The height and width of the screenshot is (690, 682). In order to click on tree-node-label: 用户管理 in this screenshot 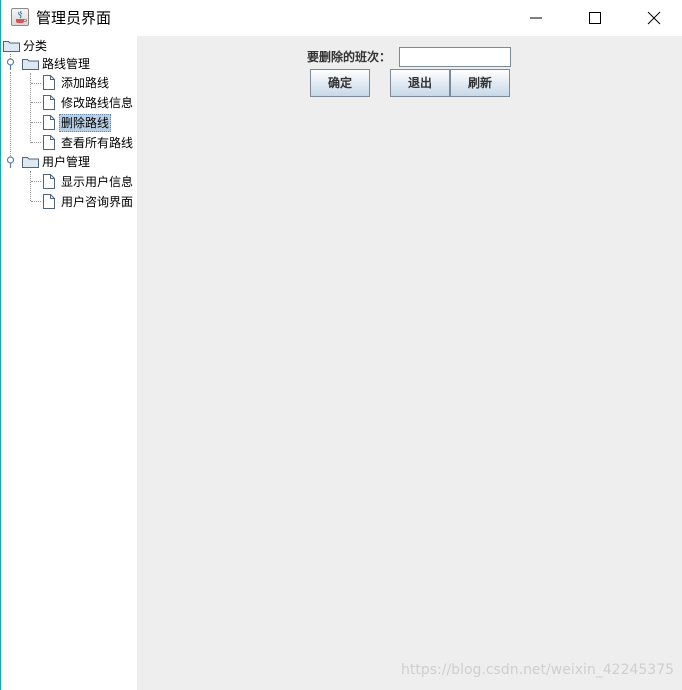, I will do `click(66, 162)`.